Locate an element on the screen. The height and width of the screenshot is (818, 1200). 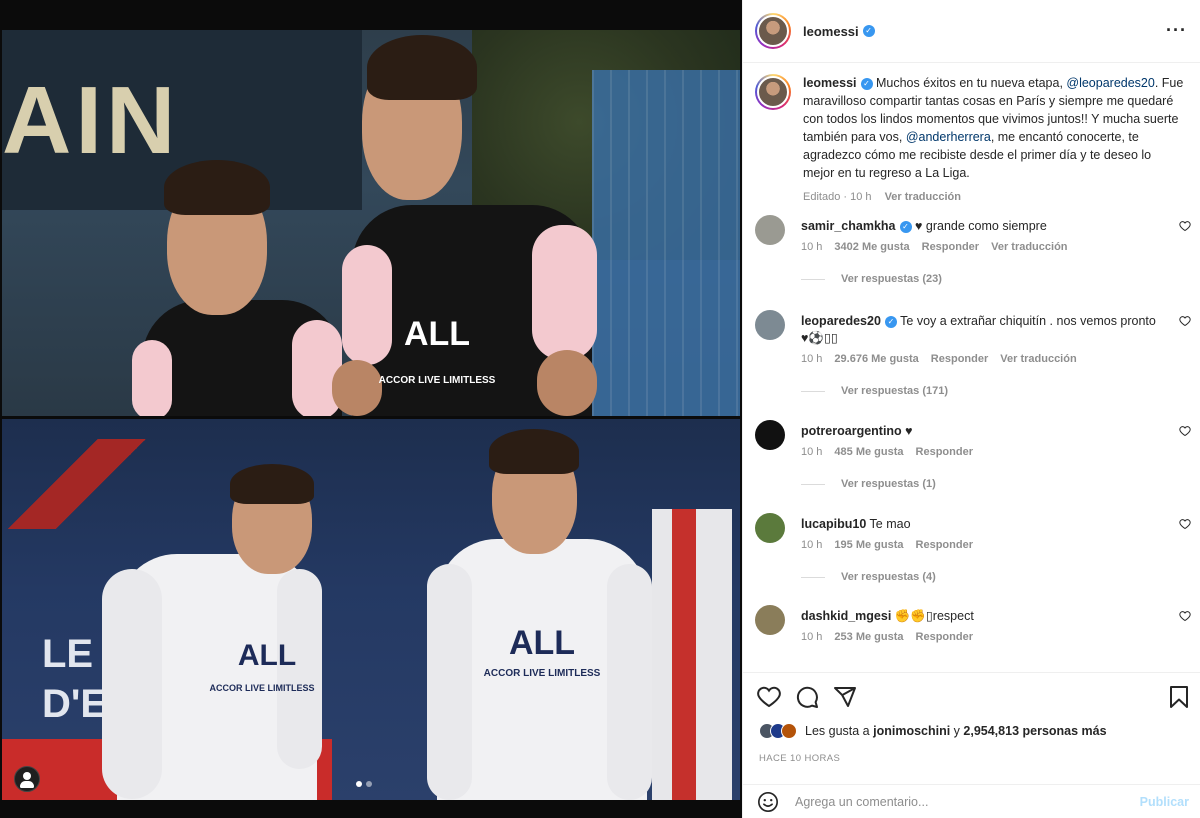
comment-text: ✊✊▯respect is located at coordinates (932, 616).